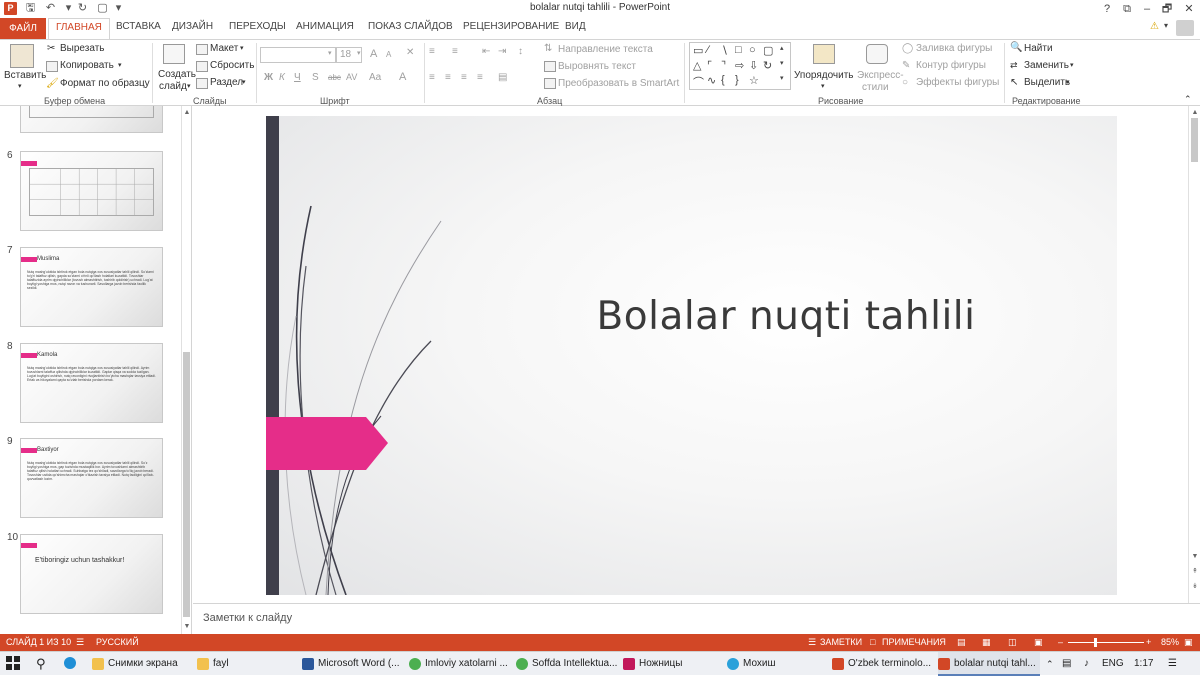  What do you see at coordinates (502, 51) in the screenshot?
I see `increase-indent-icon: ⇥` at bounding box center [502, 51].